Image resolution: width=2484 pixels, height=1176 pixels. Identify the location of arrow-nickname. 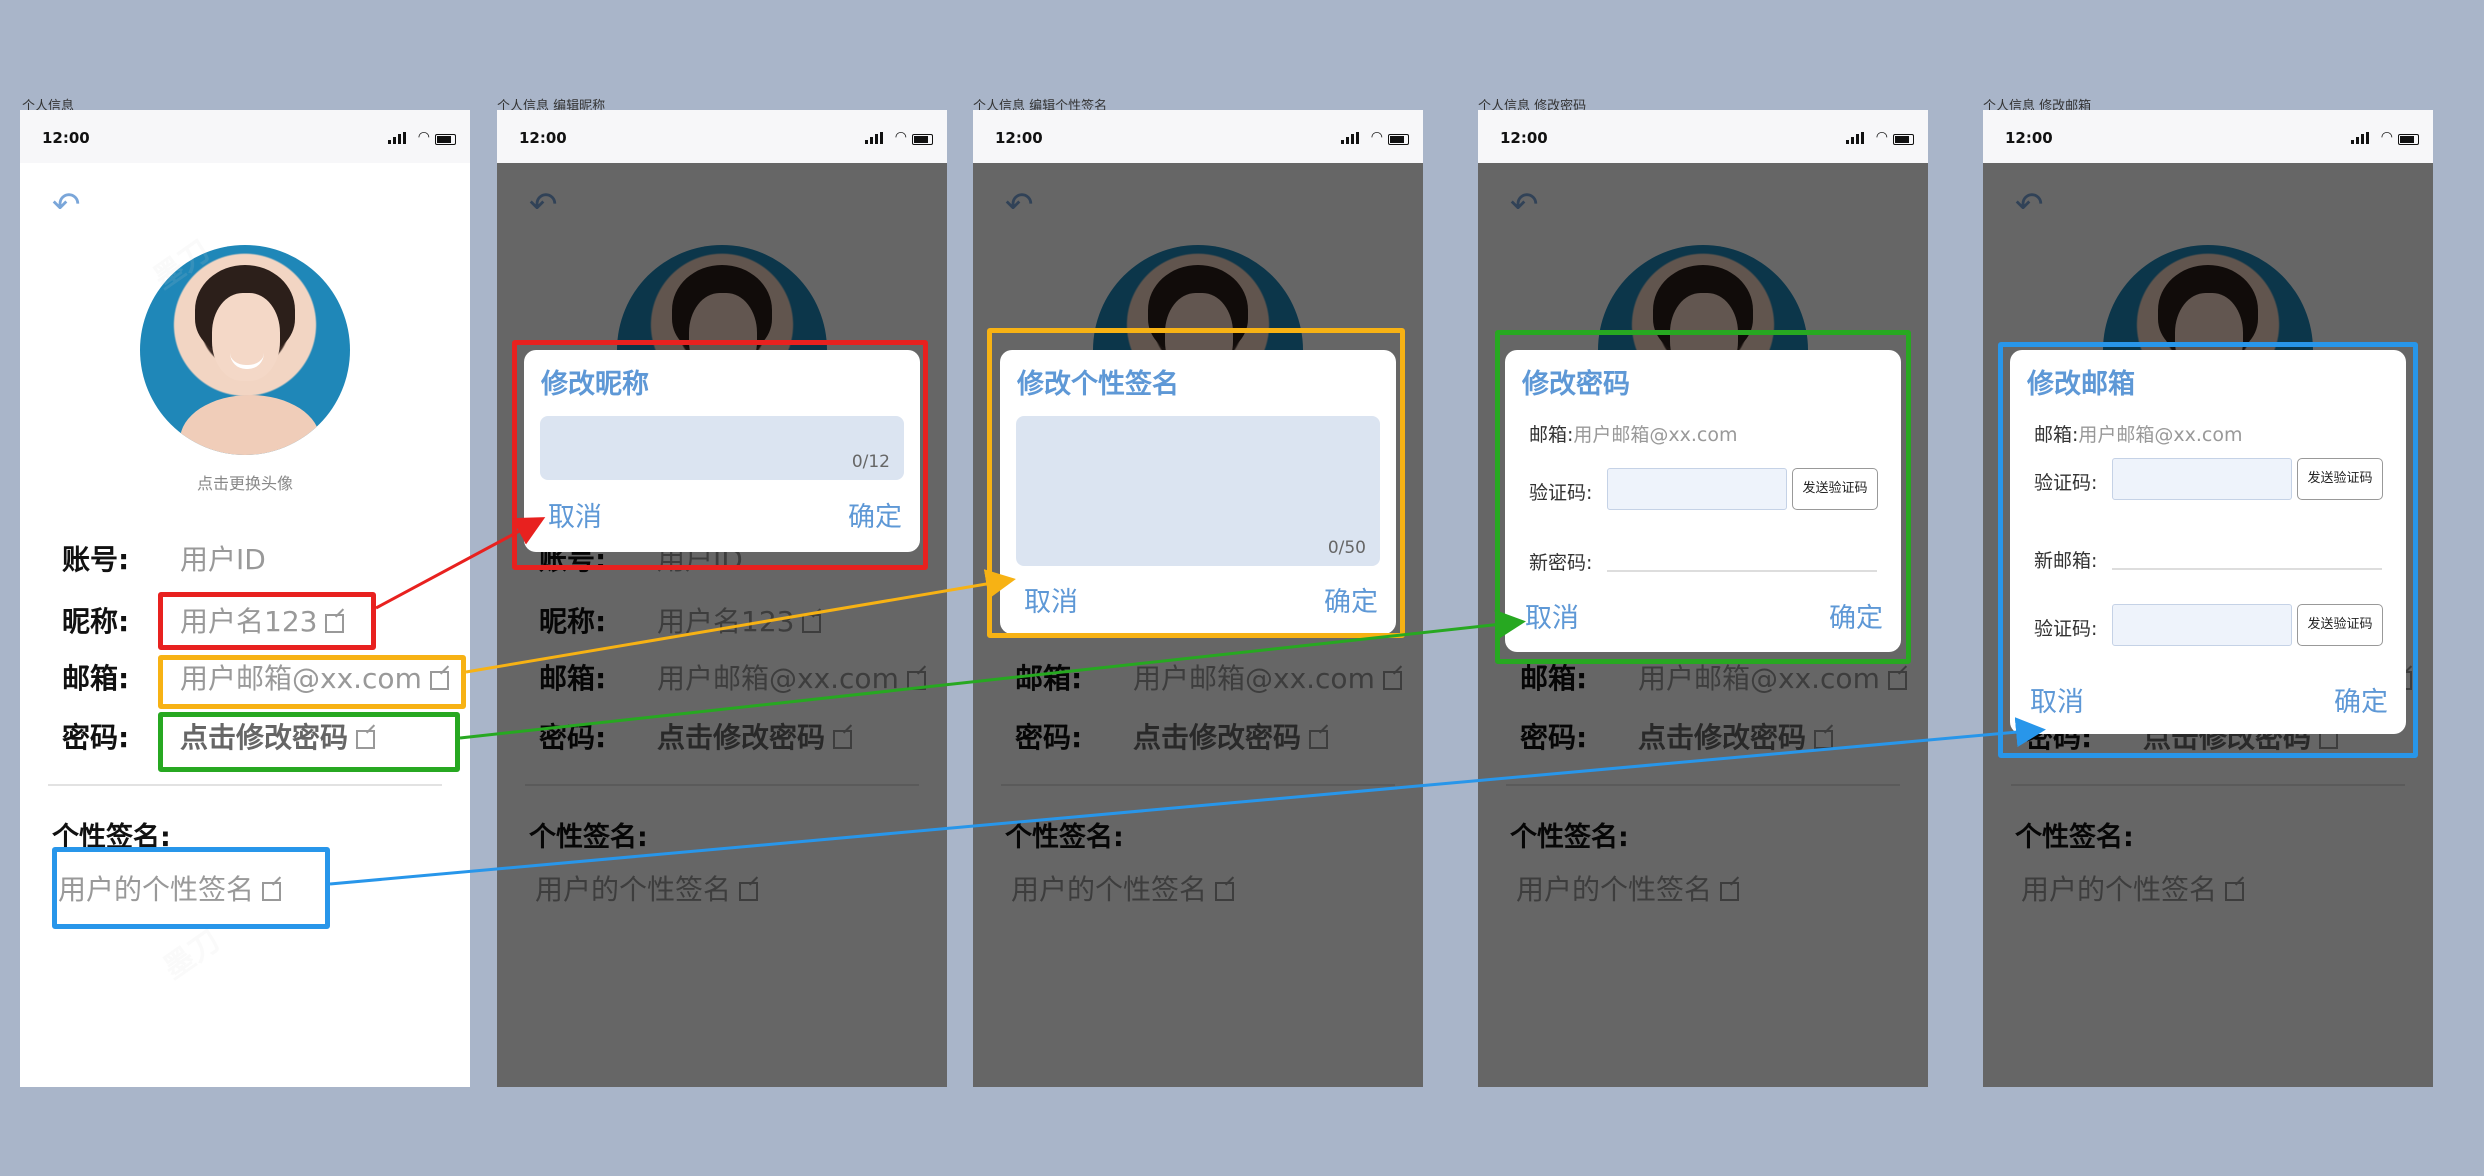
(460, 563).